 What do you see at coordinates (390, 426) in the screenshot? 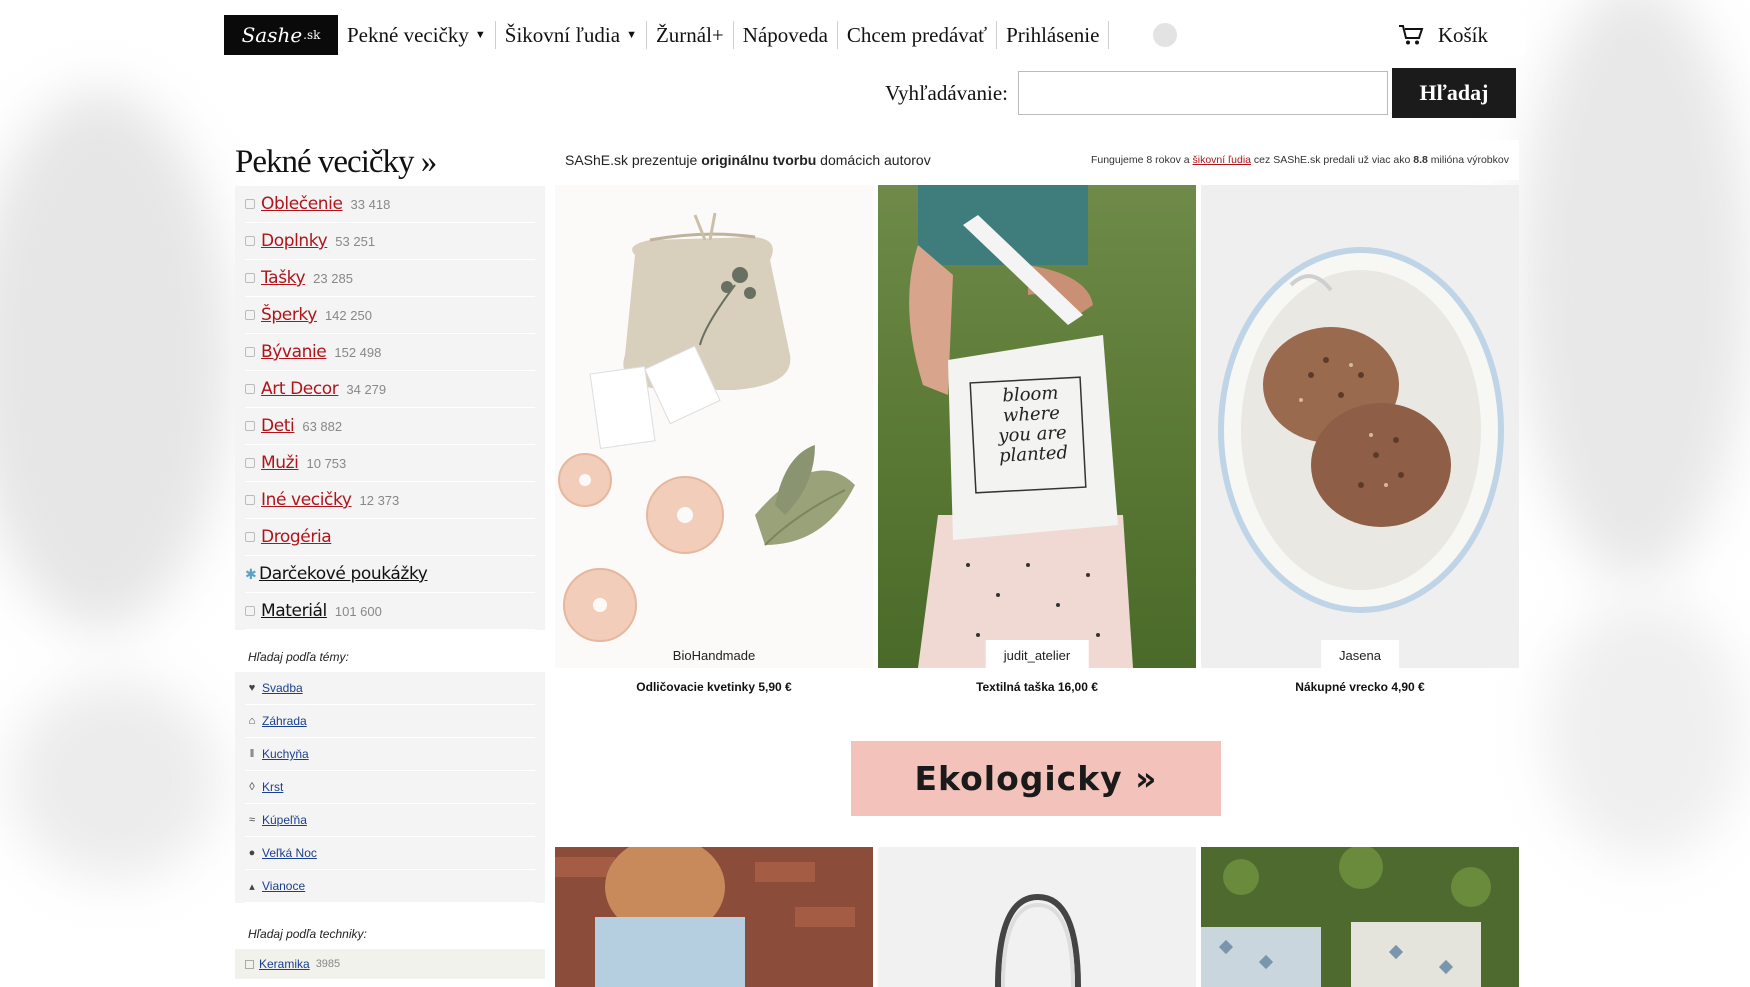
I see `category-item-deti: Deti 63 882` at bounding box center [390, 426].